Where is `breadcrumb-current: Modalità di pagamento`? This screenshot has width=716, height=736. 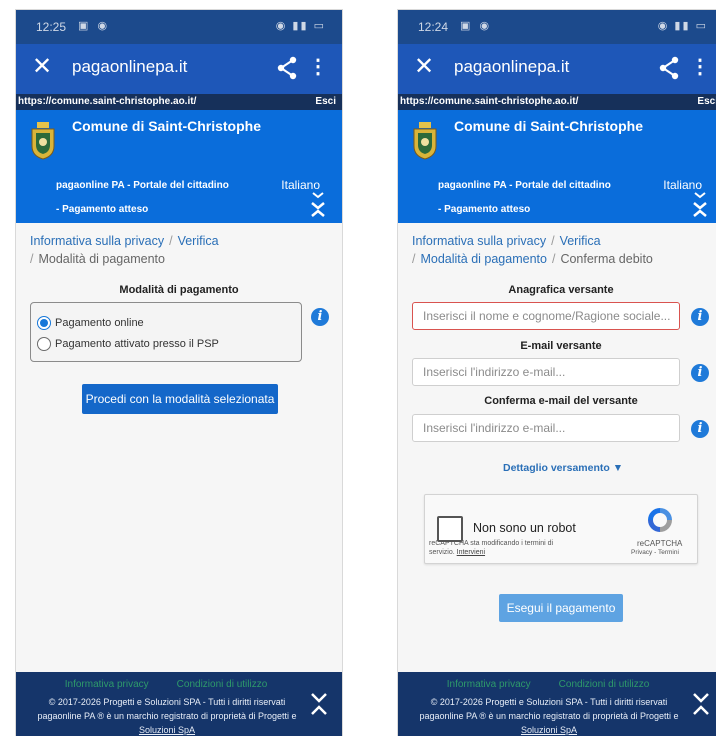
breadcrumb-current: Modalità di pagamento is located at coordinates (101, 259).